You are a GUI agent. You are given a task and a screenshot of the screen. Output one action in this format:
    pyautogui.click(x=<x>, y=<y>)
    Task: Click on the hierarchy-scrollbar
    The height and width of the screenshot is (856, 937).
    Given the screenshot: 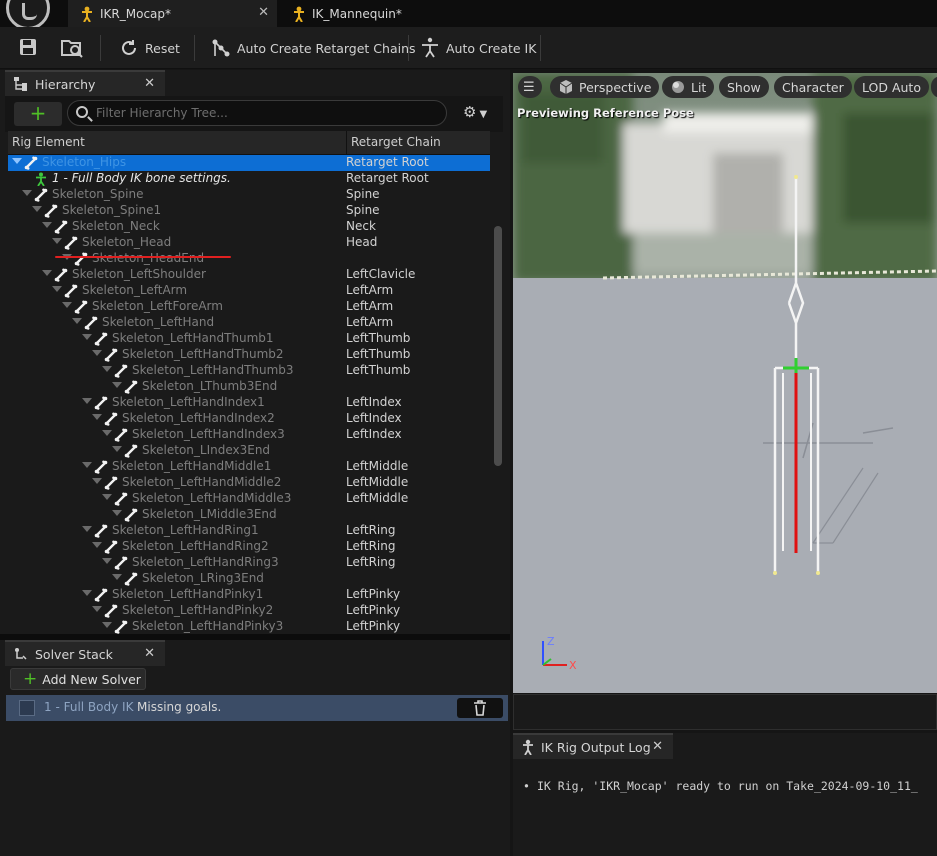 What is the action you would take?
    pyautogui.click(x=498, y=346)
    